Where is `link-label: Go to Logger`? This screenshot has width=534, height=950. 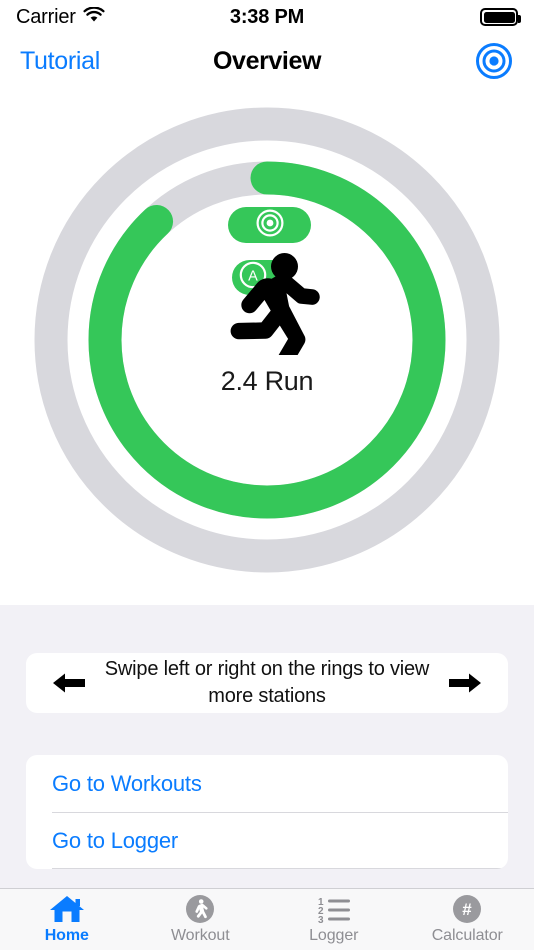 link-label: Go to Logger is located at coordinates (115, 840).